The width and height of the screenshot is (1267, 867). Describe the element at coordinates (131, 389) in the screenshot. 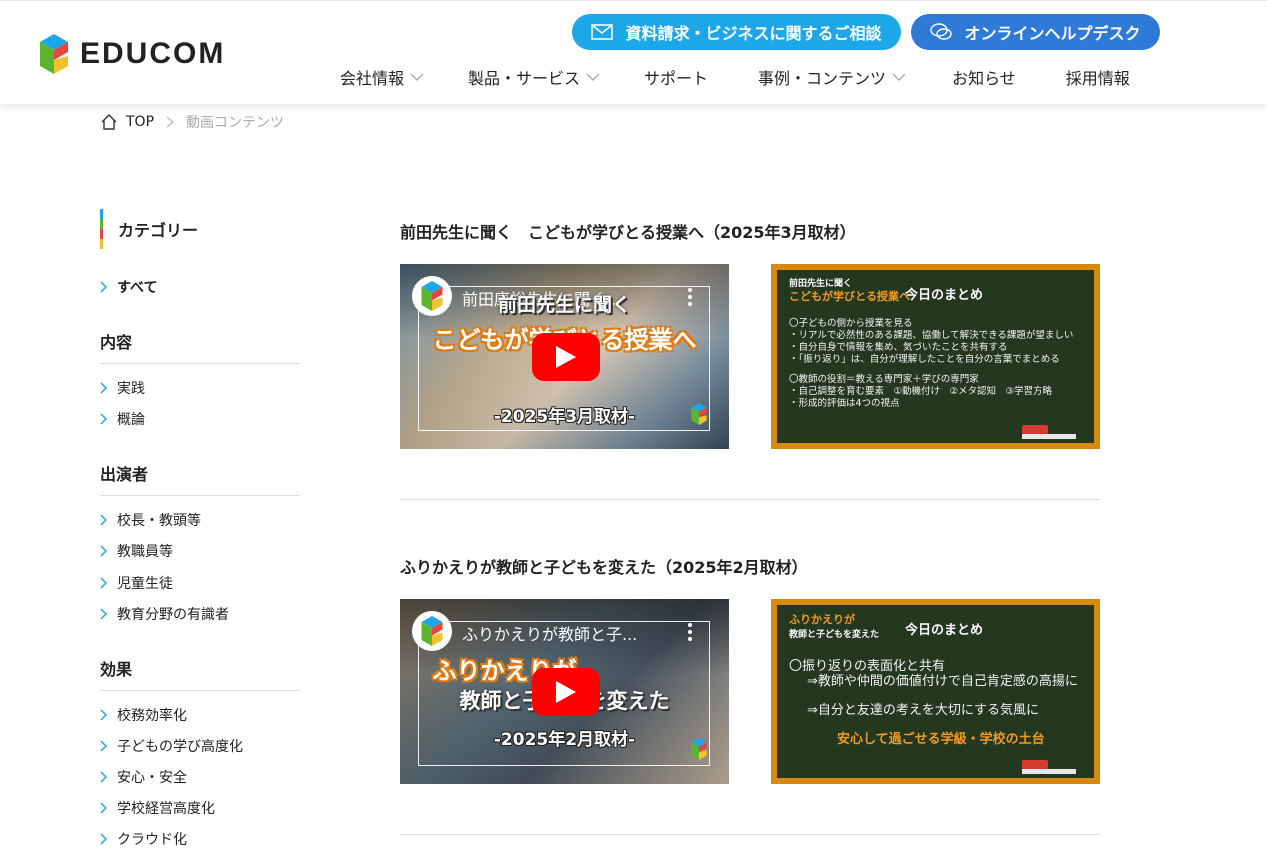

I see `sidebar-item-label: 実践` at that location.